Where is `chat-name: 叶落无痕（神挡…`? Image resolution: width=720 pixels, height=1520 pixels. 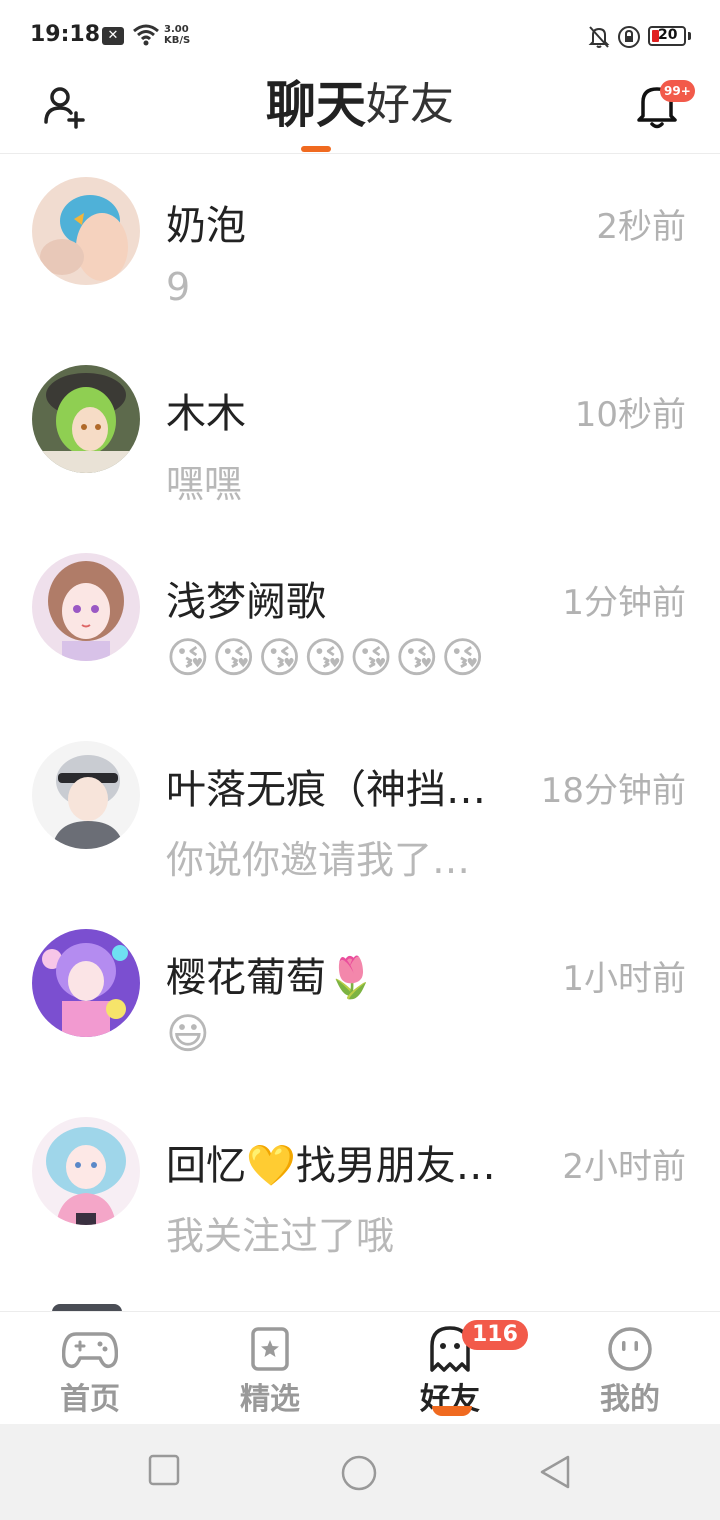
chat-name: 叶落无痕（神挡… is located at coordinates (326, 790).